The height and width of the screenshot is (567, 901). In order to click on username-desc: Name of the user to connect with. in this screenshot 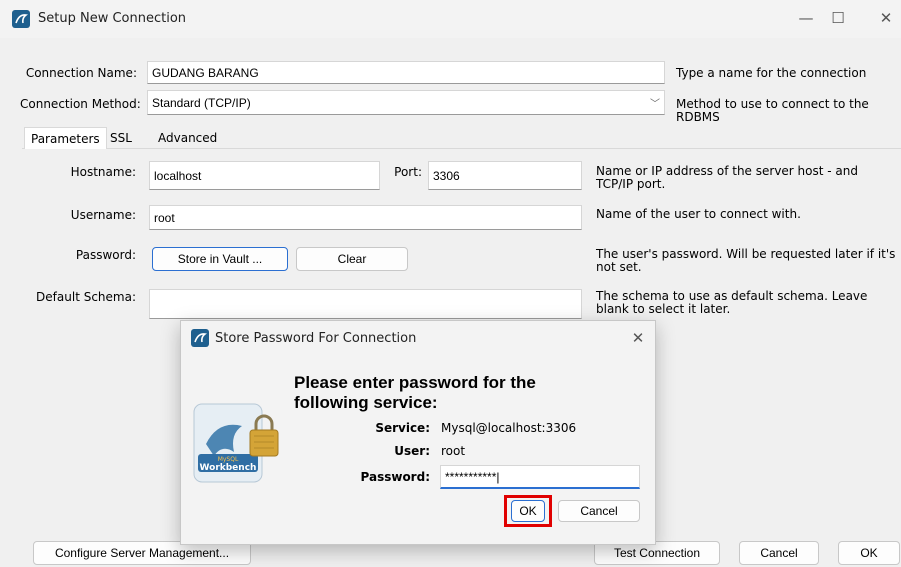, I will do `click(698, 214)`.